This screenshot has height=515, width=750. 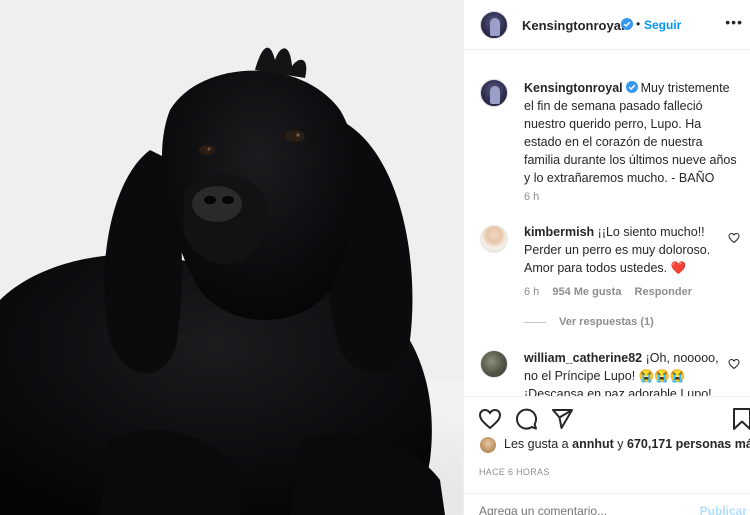 What do you see at coordinates (618, 391) in the screenshot?
I see `comment-line: ¡Descansa en paz adorable Lupo!` at bounding box center [618, 391].